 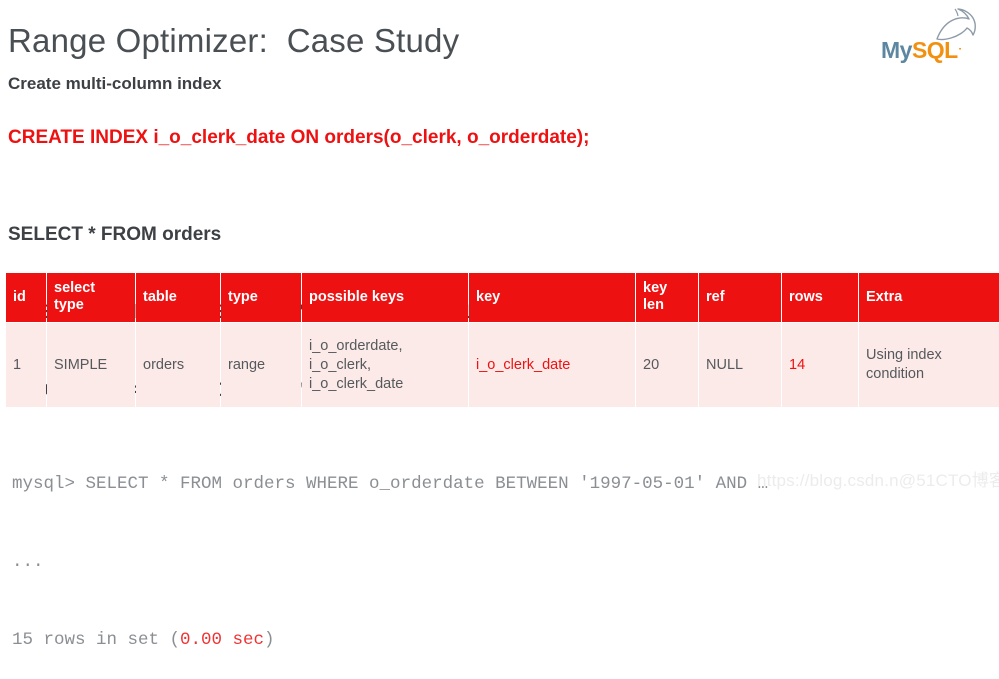 What do you see at coordinates (26, 365) in the screenshot?
I see `cell-id: 1` at bounding box center [26, 365].